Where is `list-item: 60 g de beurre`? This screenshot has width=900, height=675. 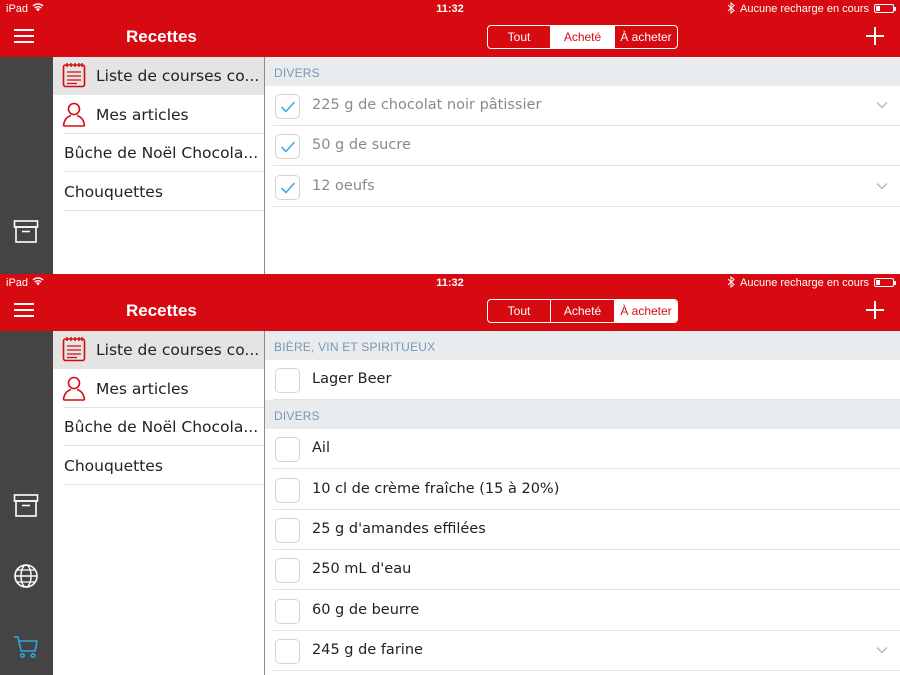 list-item: 60 g de beurre is located at coordinates (582, 611).